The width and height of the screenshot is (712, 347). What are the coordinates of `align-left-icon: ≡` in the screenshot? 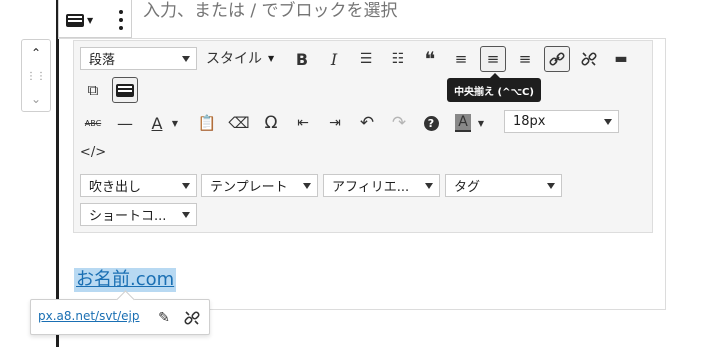 It's located at (461, 59).